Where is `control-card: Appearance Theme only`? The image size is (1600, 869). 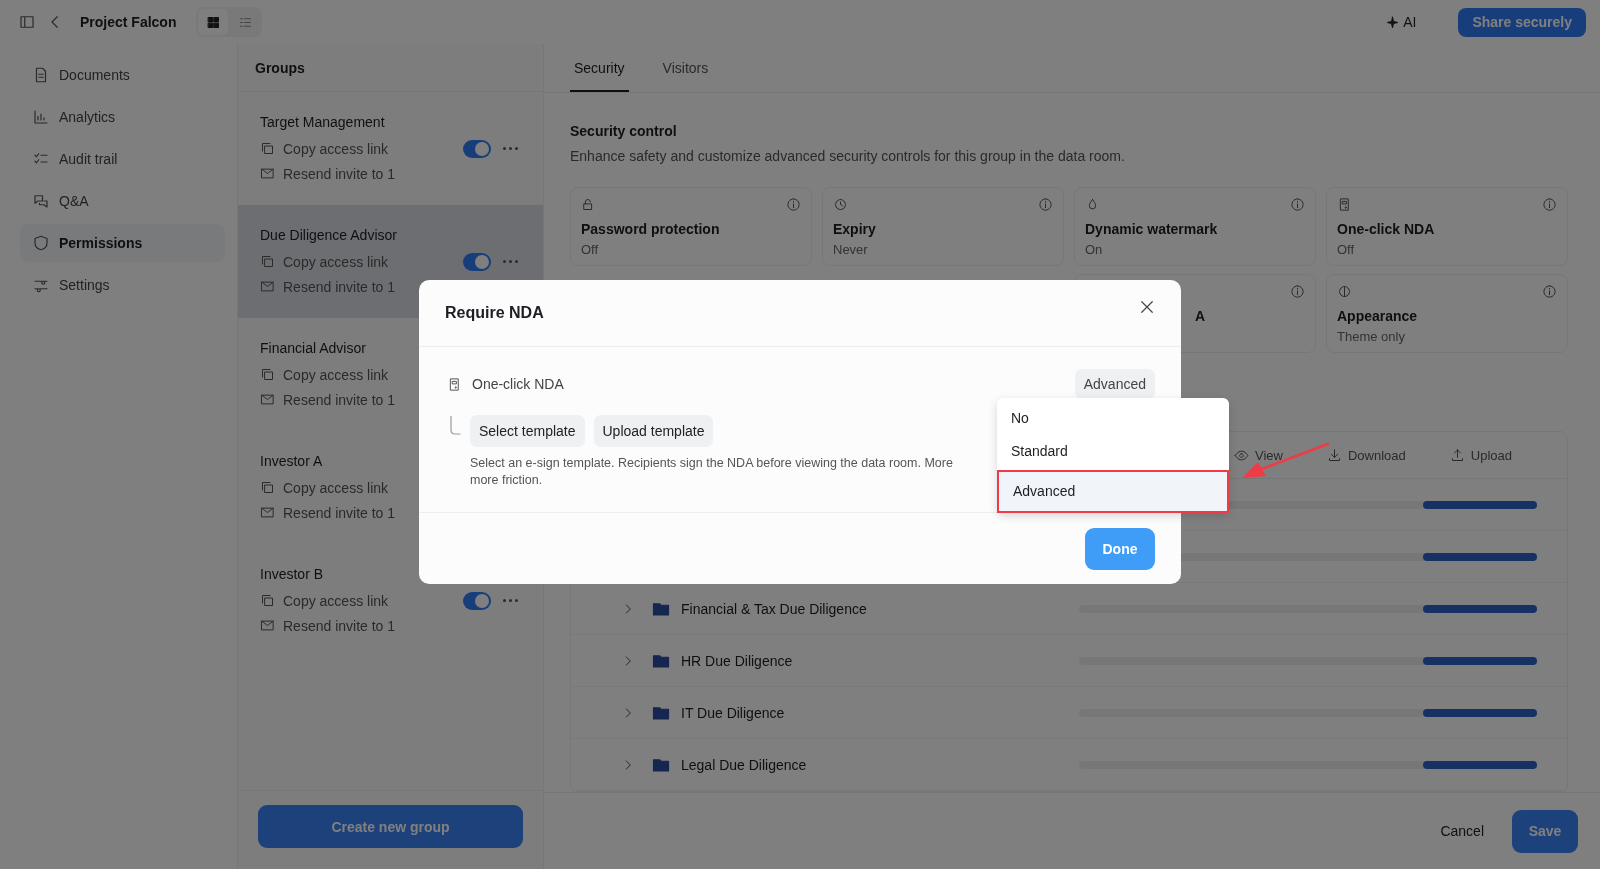 control-card: Appearance Theme only is located at coordinates (1447, 313).